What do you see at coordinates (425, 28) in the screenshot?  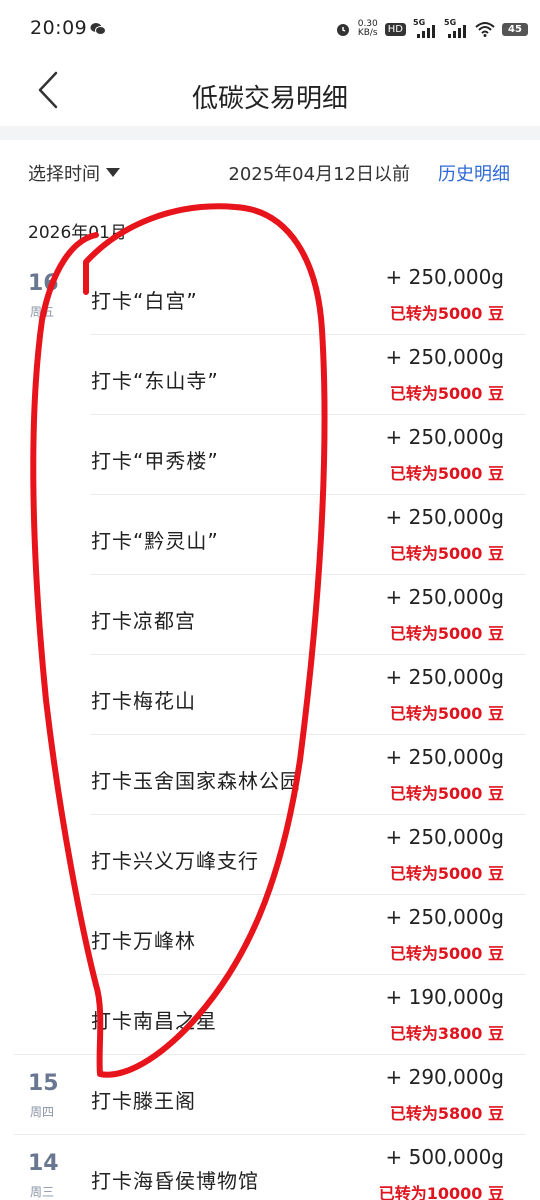 I see `signal-icon-sim1: 5G` at bounding box center [425, 28].